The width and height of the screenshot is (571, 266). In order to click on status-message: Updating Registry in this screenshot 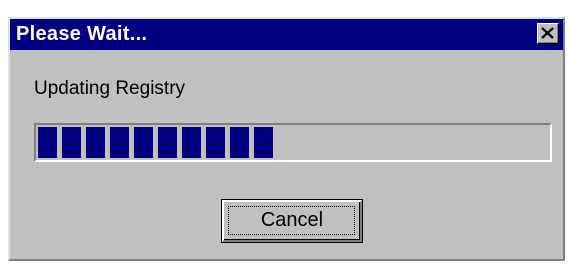, I will do `click(110, 88)`.